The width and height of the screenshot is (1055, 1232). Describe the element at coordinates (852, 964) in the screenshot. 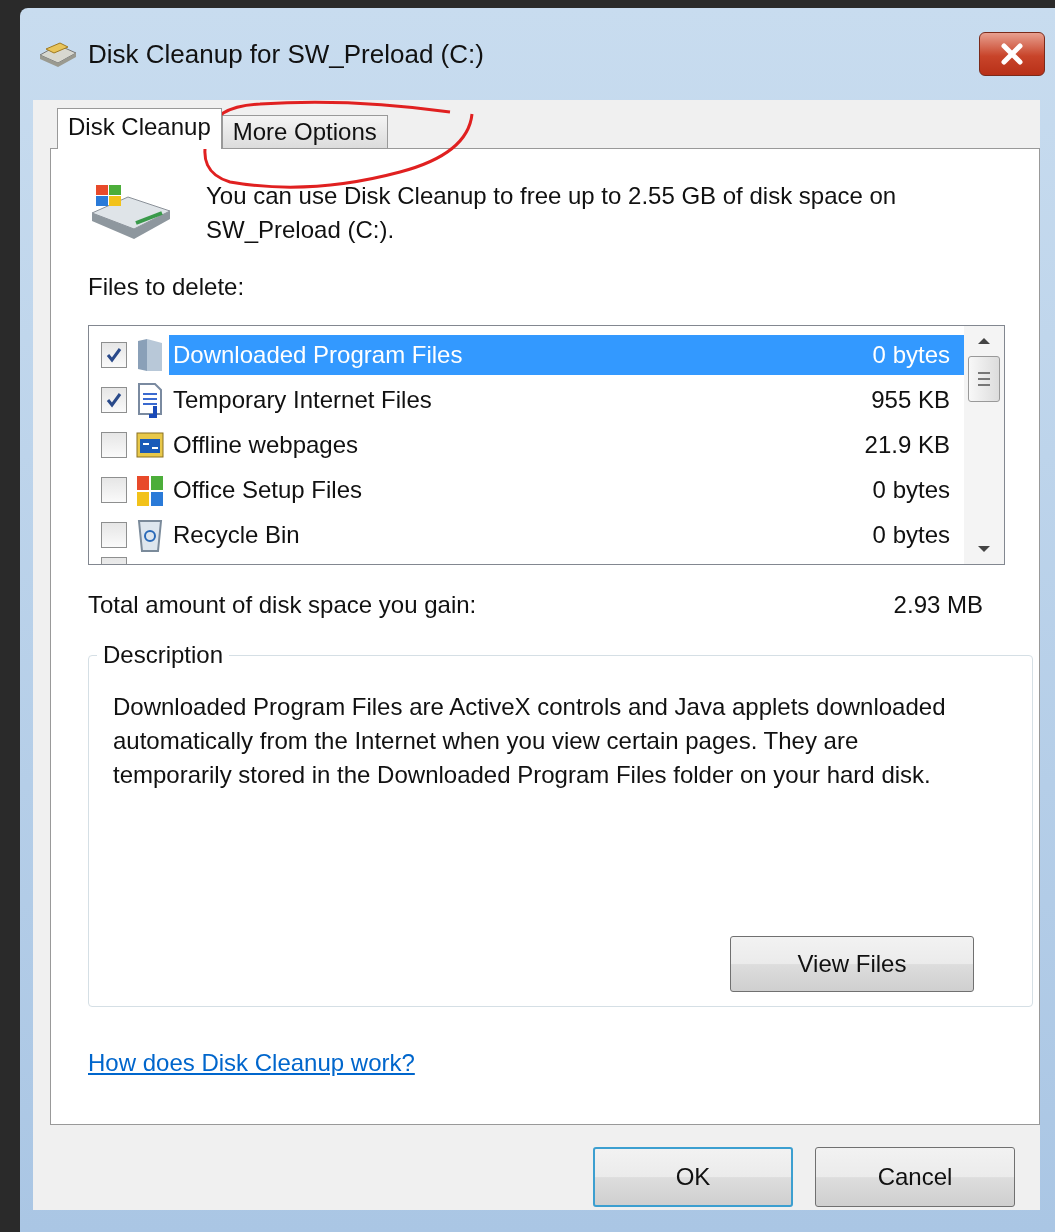

I see `view-files-button: View Files` at that location.